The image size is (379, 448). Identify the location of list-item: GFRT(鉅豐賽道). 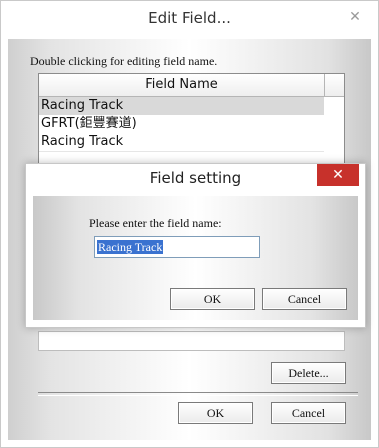
(181, 124).